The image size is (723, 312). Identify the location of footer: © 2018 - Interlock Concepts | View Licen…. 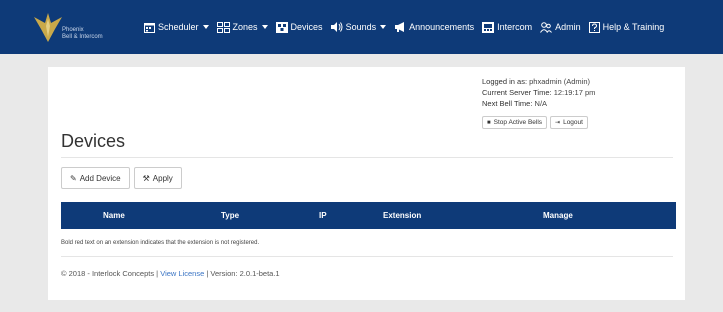
(170, 273).